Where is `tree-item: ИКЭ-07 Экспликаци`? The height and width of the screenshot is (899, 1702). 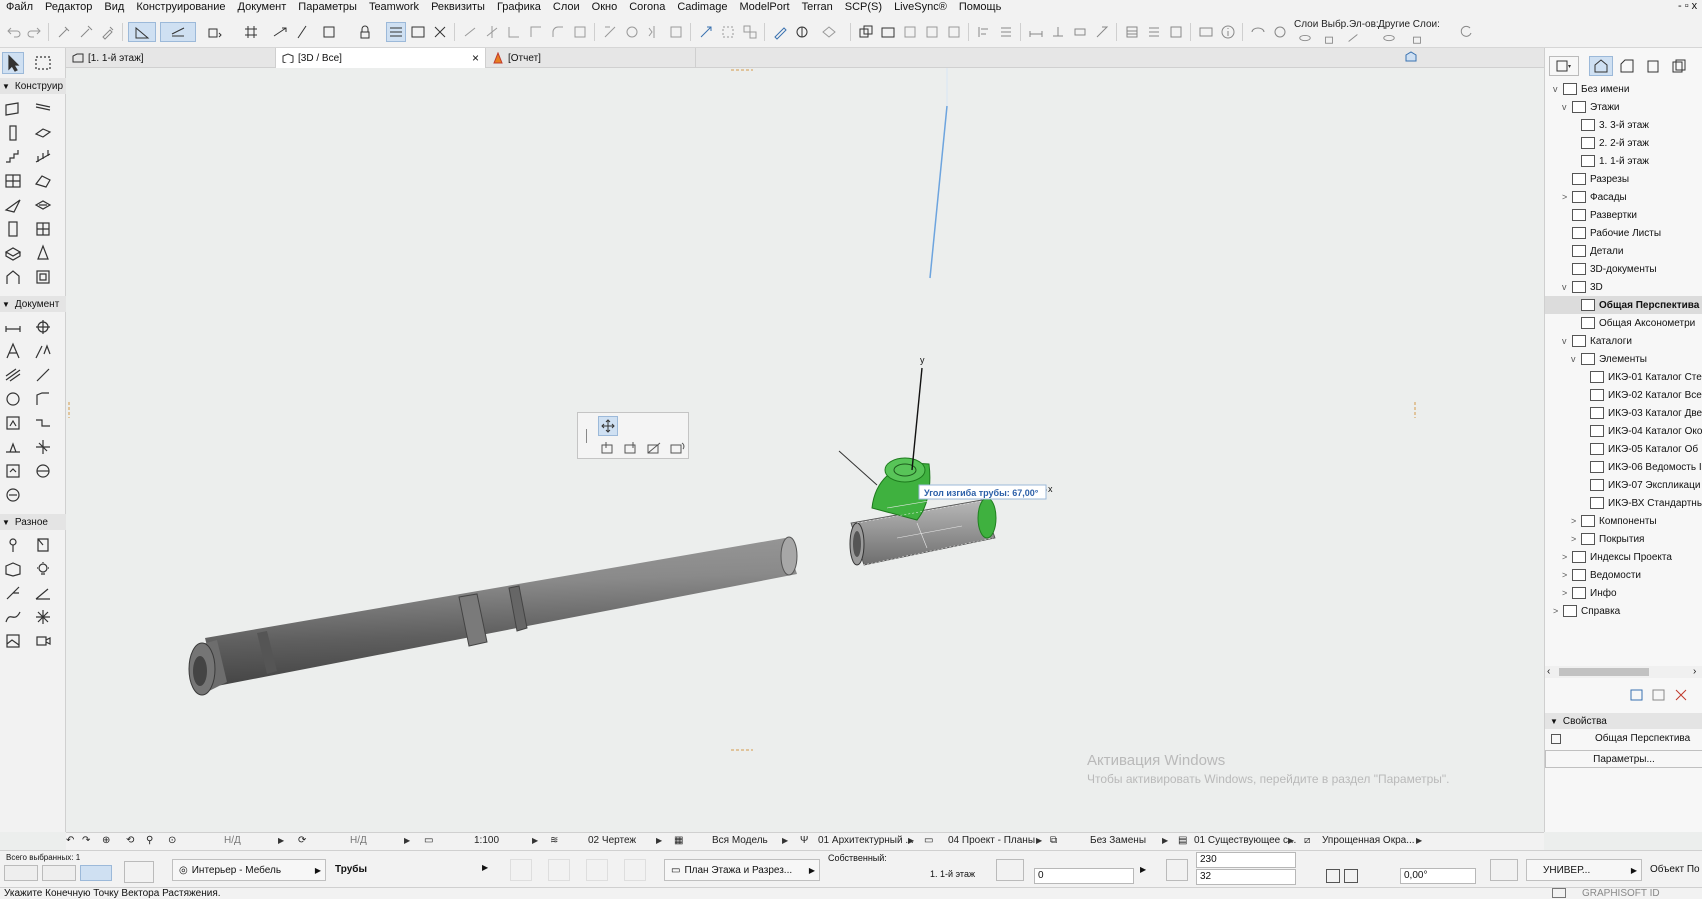
tree-item: ИКЭ-07 Экспликаци is located at coordinates (1623, 485).